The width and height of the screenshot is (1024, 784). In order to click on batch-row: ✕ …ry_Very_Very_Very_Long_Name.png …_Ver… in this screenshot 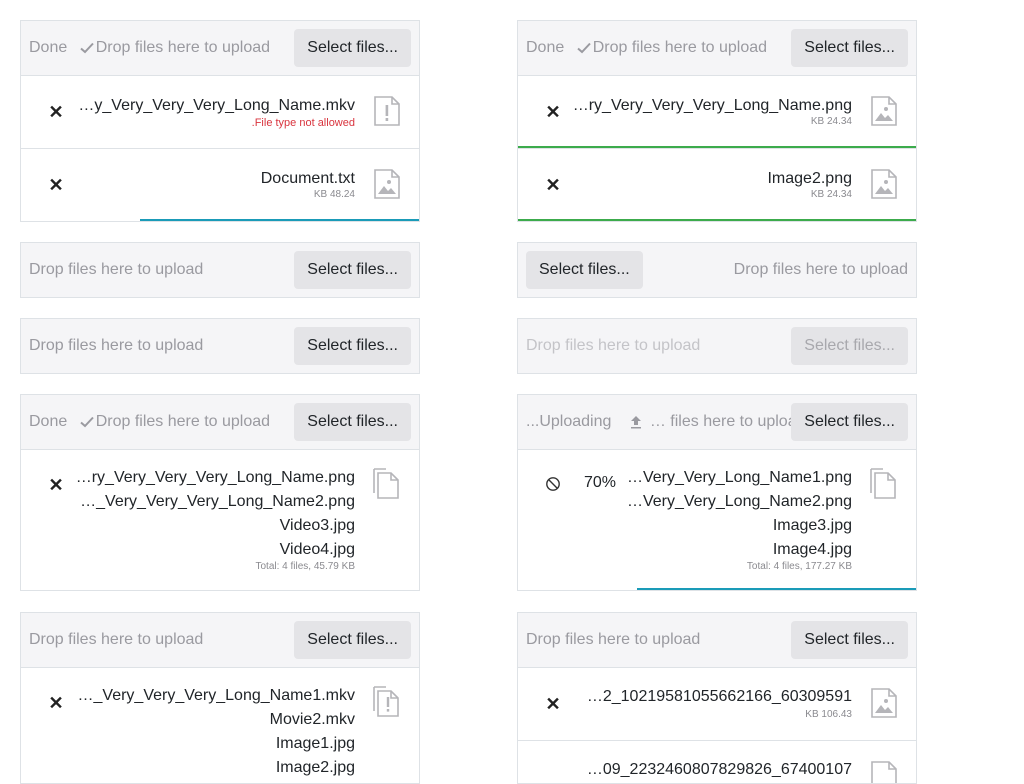, I will do `click(220, 519)`.